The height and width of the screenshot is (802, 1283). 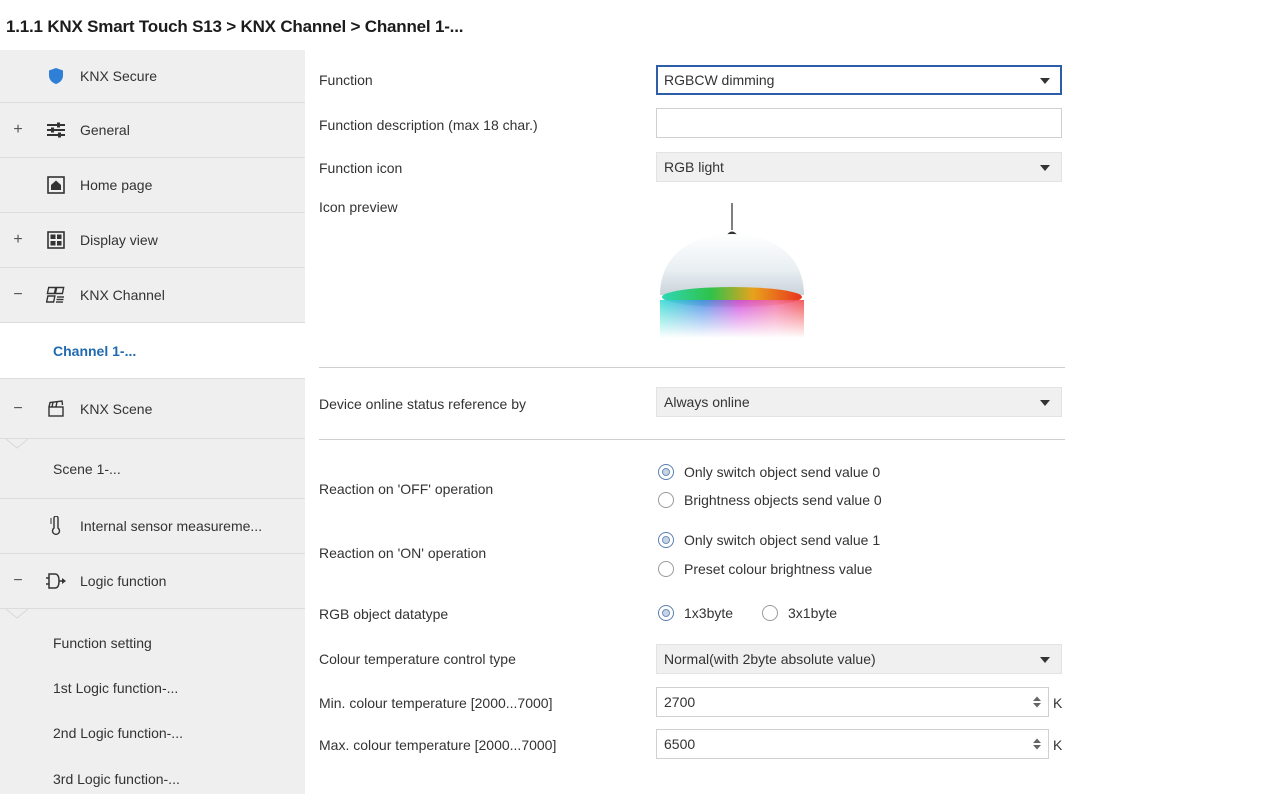 I want to click on min-ct-value: 2700, so click(x=680, y=702).